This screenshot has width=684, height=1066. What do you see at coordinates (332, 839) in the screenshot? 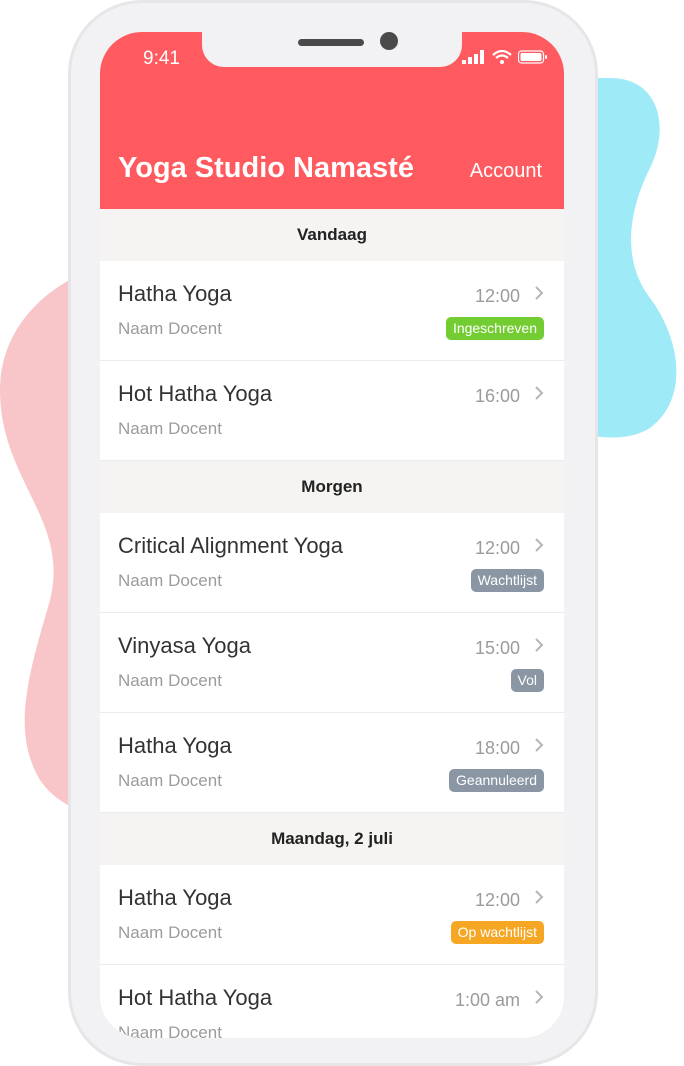
I see `section-header: Maandag, 2 juli` at bounding box center [332, 839].